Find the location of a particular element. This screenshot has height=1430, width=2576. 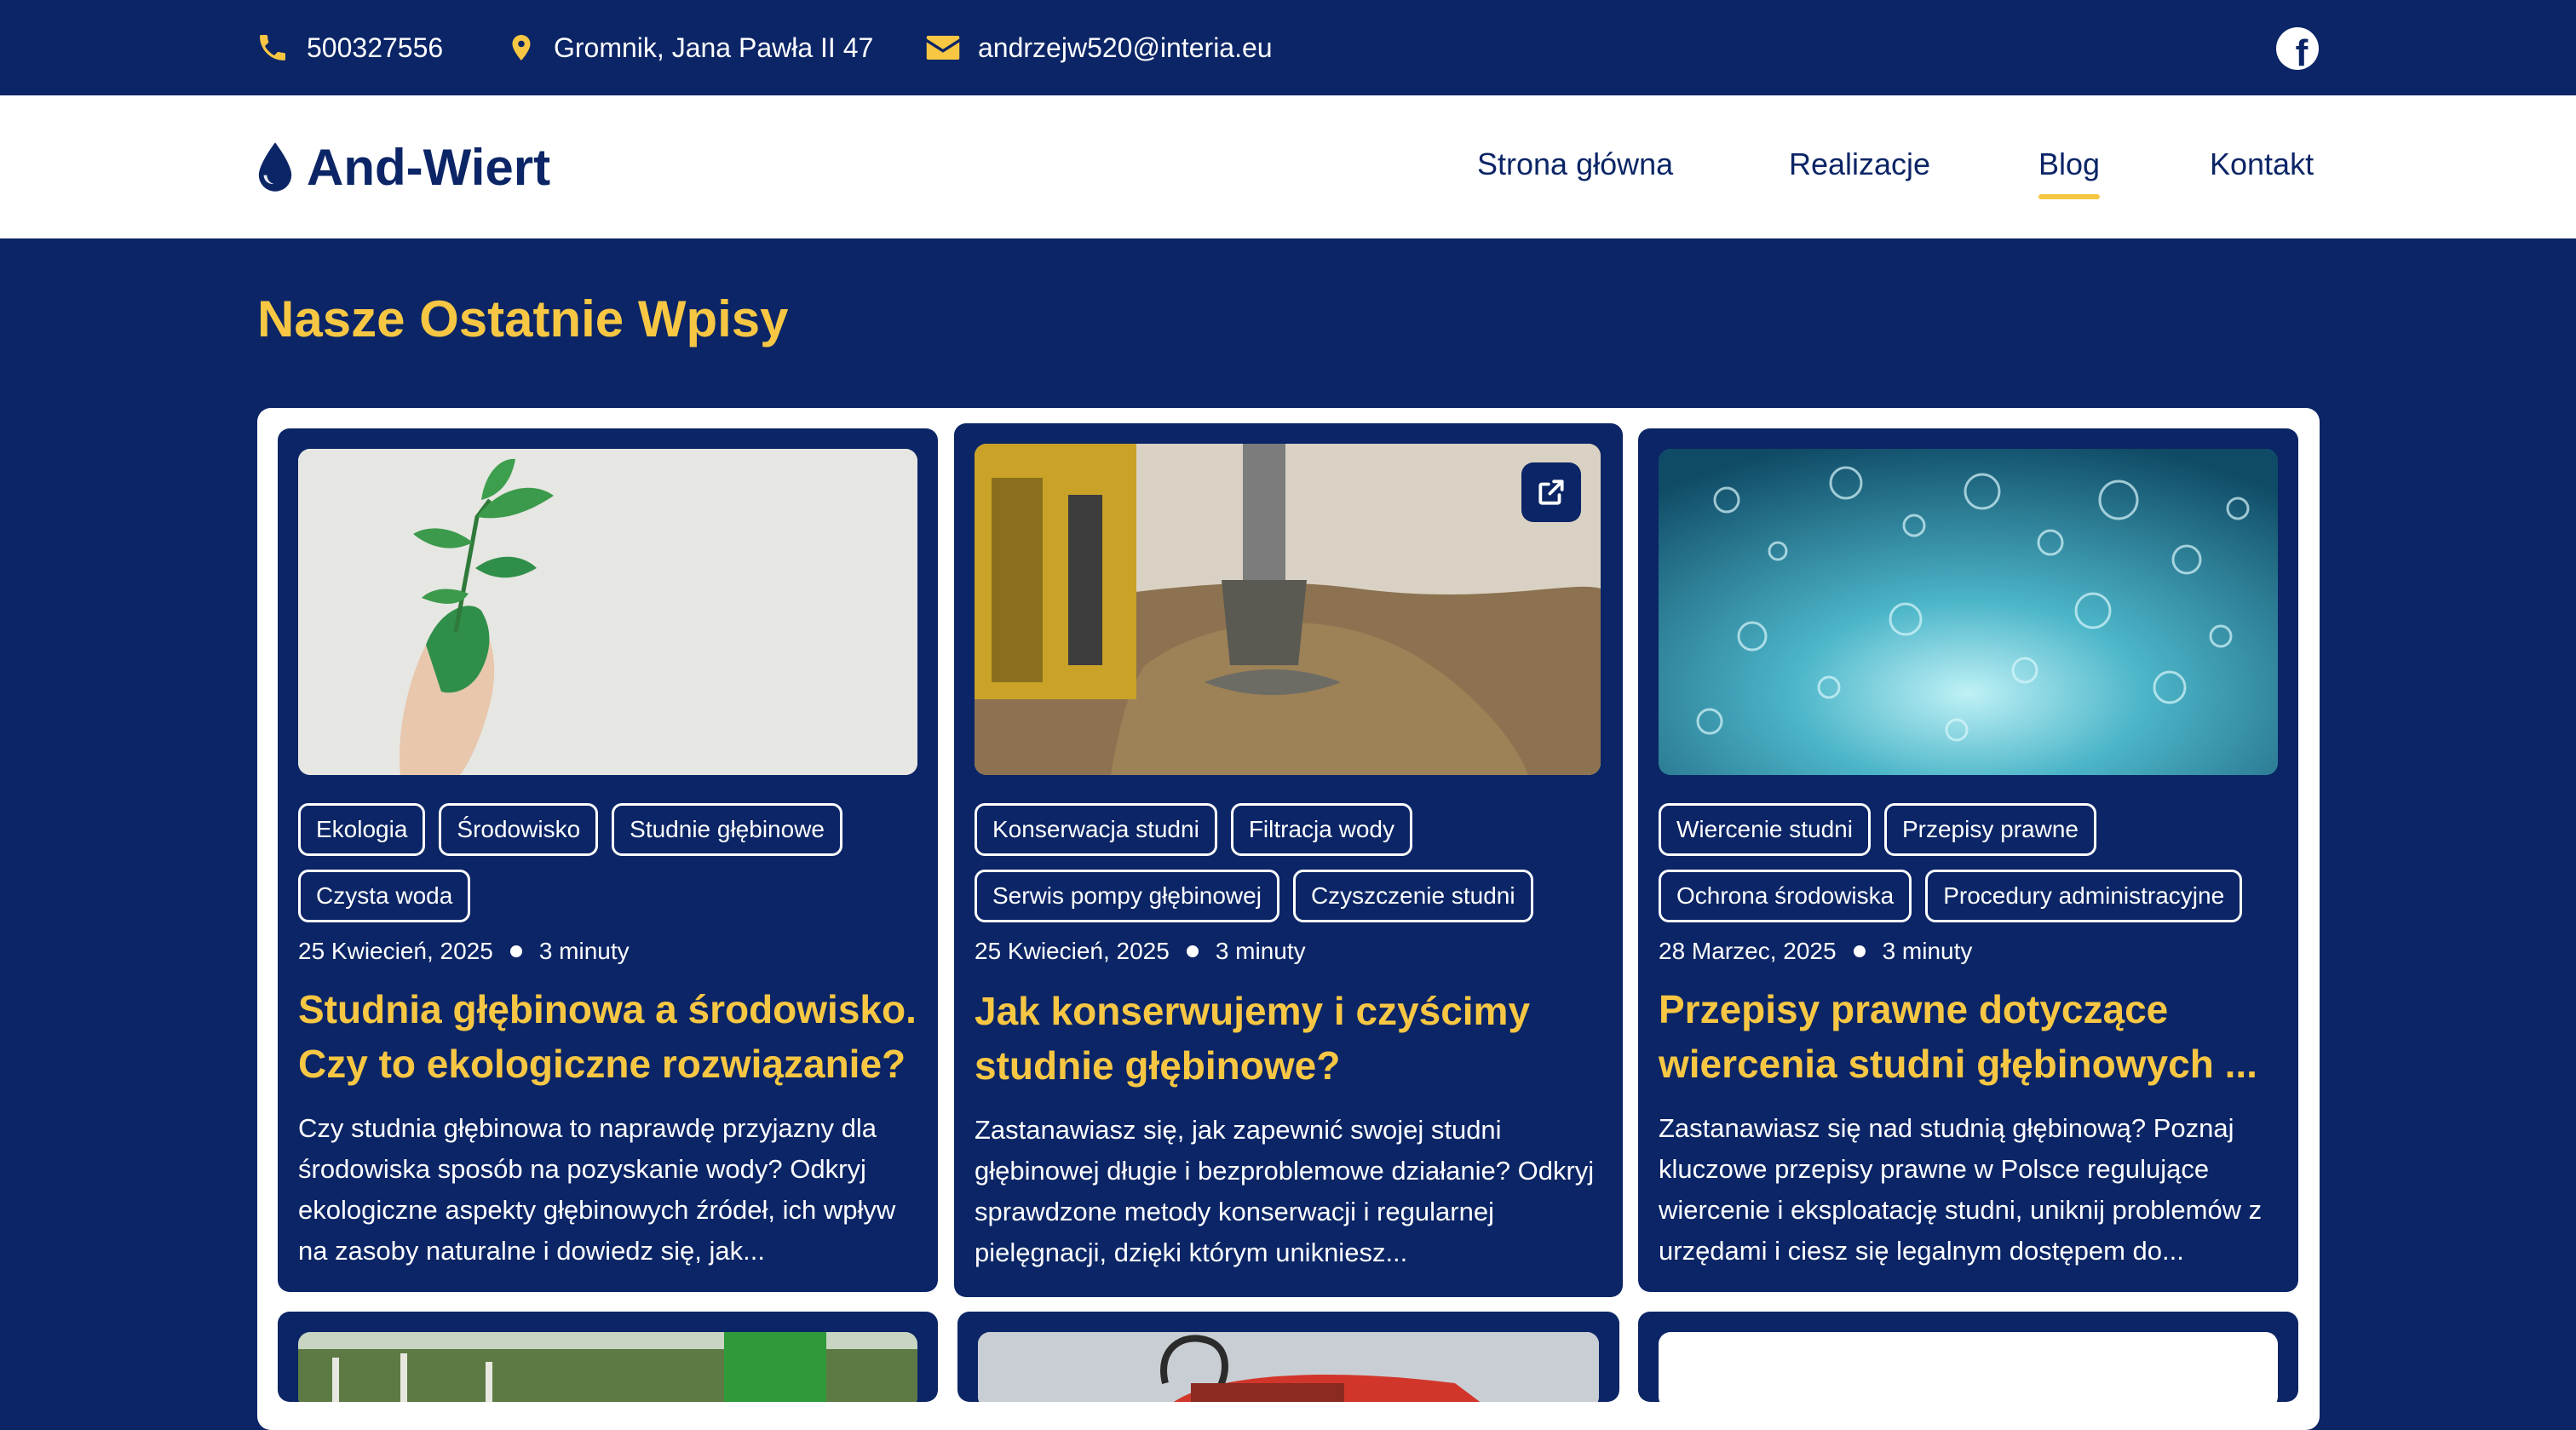

plant-in-hand-illustration is located at coordinates (607, 612).